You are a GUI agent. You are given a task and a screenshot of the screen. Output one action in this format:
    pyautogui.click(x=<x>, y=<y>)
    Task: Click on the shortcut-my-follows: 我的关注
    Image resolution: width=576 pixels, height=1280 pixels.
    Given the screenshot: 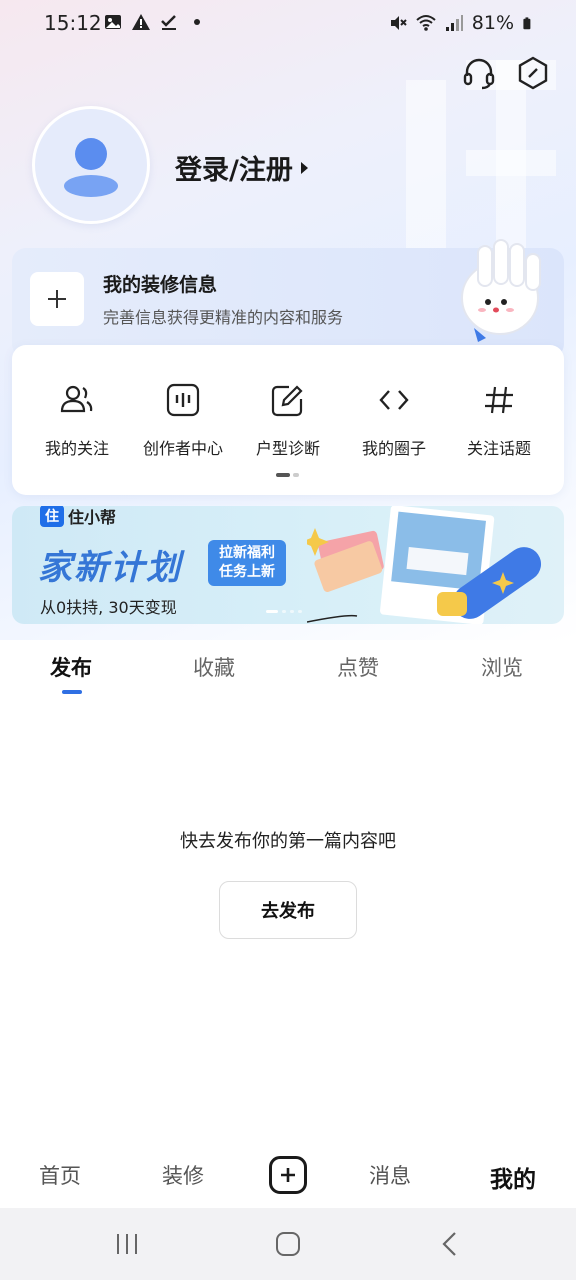 What is the action you would take?
    pyautogui.click(x=77, y=420)
    